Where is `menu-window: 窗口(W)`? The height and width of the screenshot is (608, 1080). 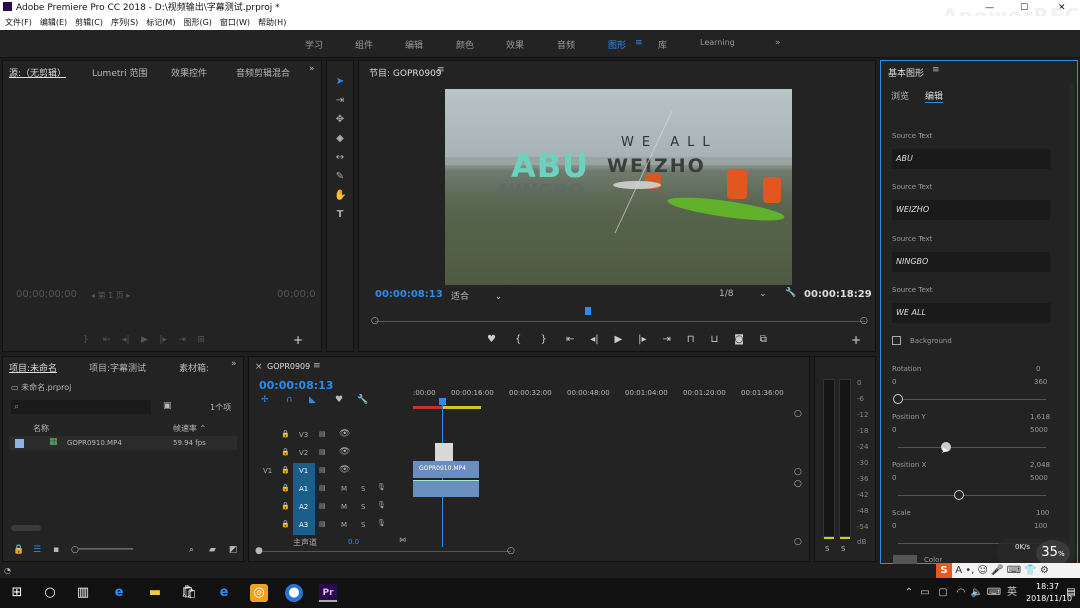 menu-window: 窗口(W) is located at coordinates (235, 22).